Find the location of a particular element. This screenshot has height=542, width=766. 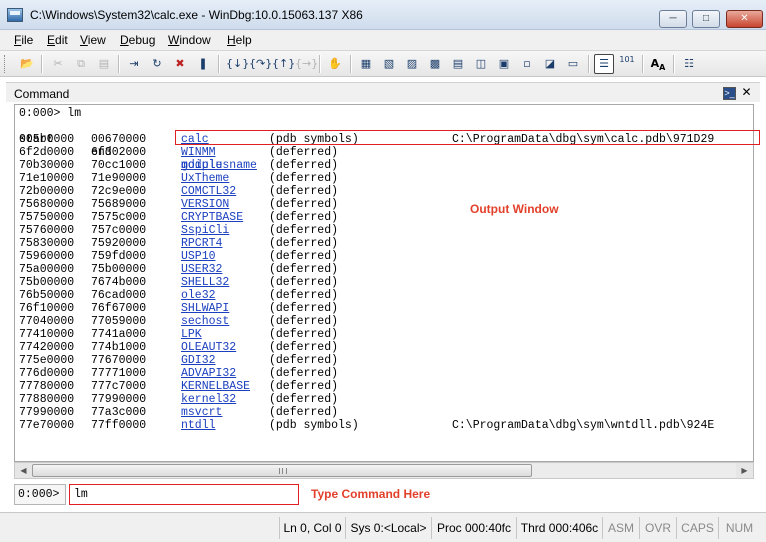

module-name-link: ole32 is located at coordinates (198, 295).